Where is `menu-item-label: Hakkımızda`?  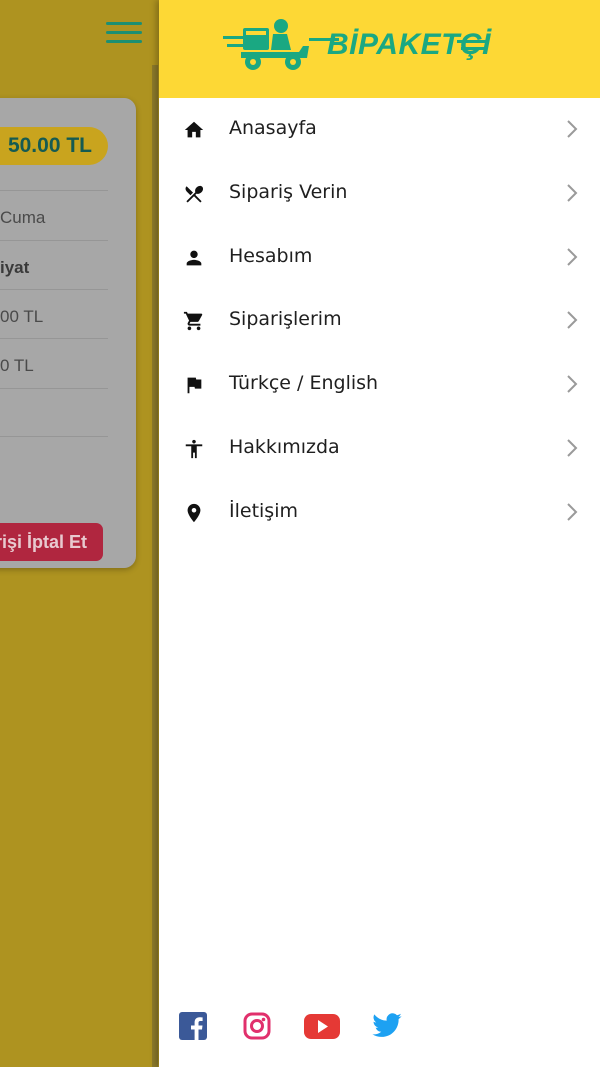 menu-item-label: Hakkımızda is located at coordinates (284, 446).